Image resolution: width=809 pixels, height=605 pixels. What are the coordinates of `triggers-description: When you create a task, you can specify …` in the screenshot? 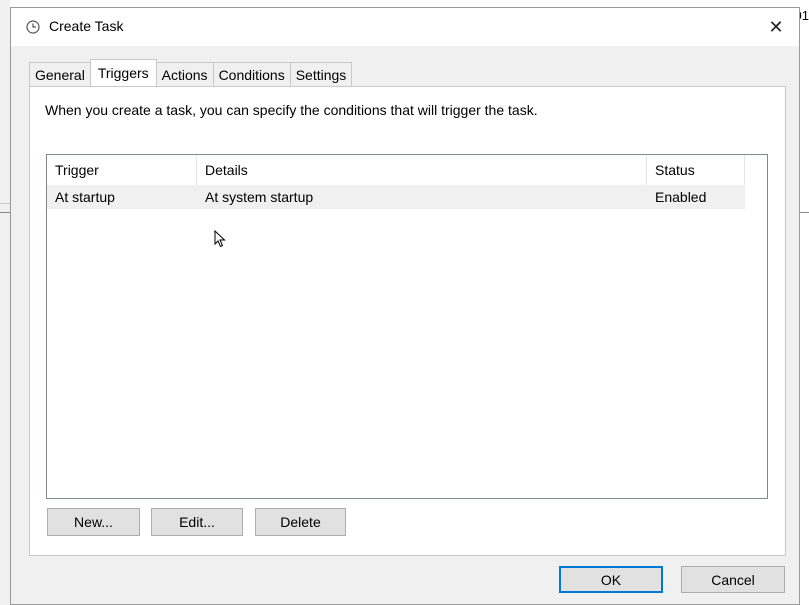 It's located at (291, 110).